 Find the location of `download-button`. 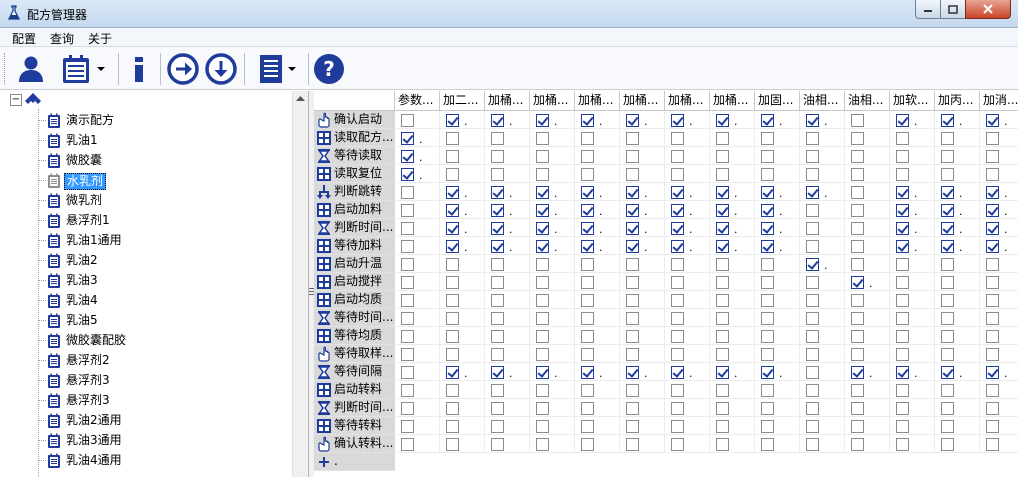

download-button is located at coordinates (221, 69).